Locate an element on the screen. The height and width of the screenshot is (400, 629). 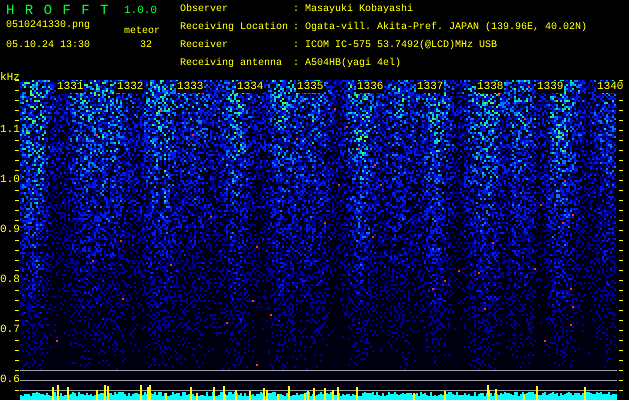
info-value: A504HB(yagi 4el) is located at coordinates (353, 64).